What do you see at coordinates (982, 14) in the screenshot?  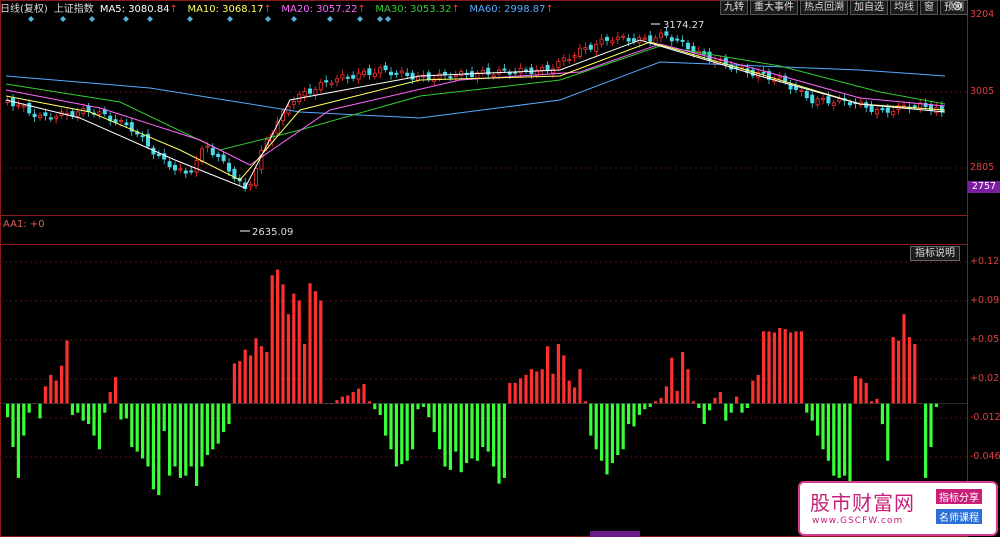 I see `price-axis-label: 3204` at bounding box center [982, 14].